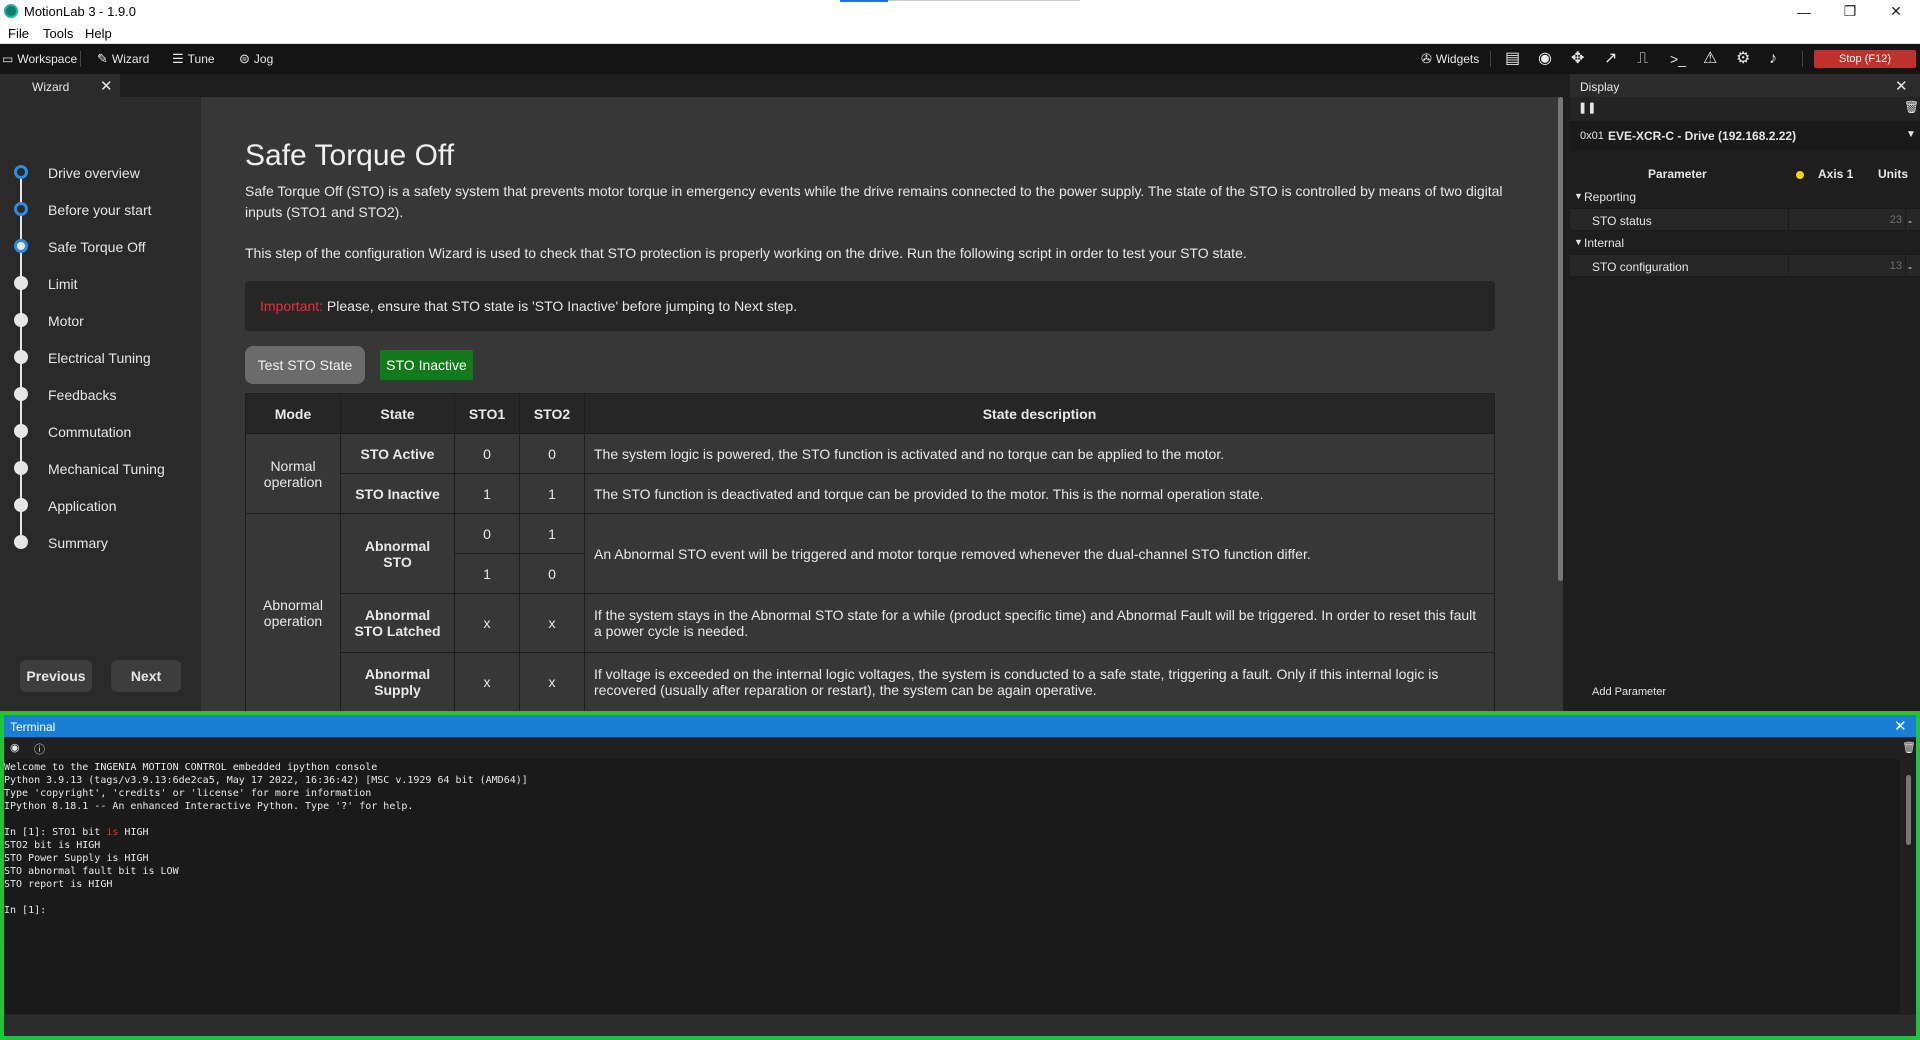 The height and width of the screenshot is (1040, 1920). I want to click on test-sto-state-button: Test STO State, so click(305, 365).